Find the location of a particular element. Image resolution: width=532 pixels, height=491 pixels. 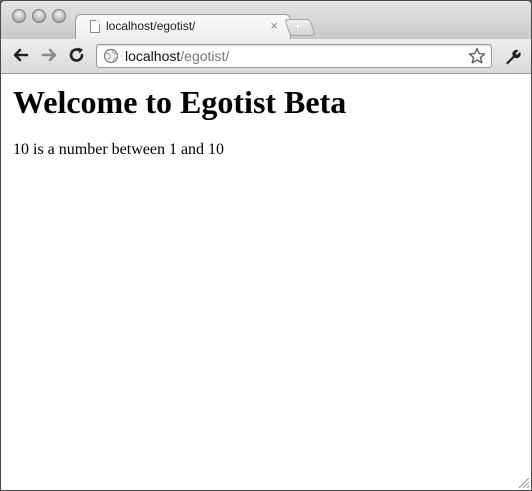

tab-title: localhost/egotist/ is located at coordinates (151, 26).